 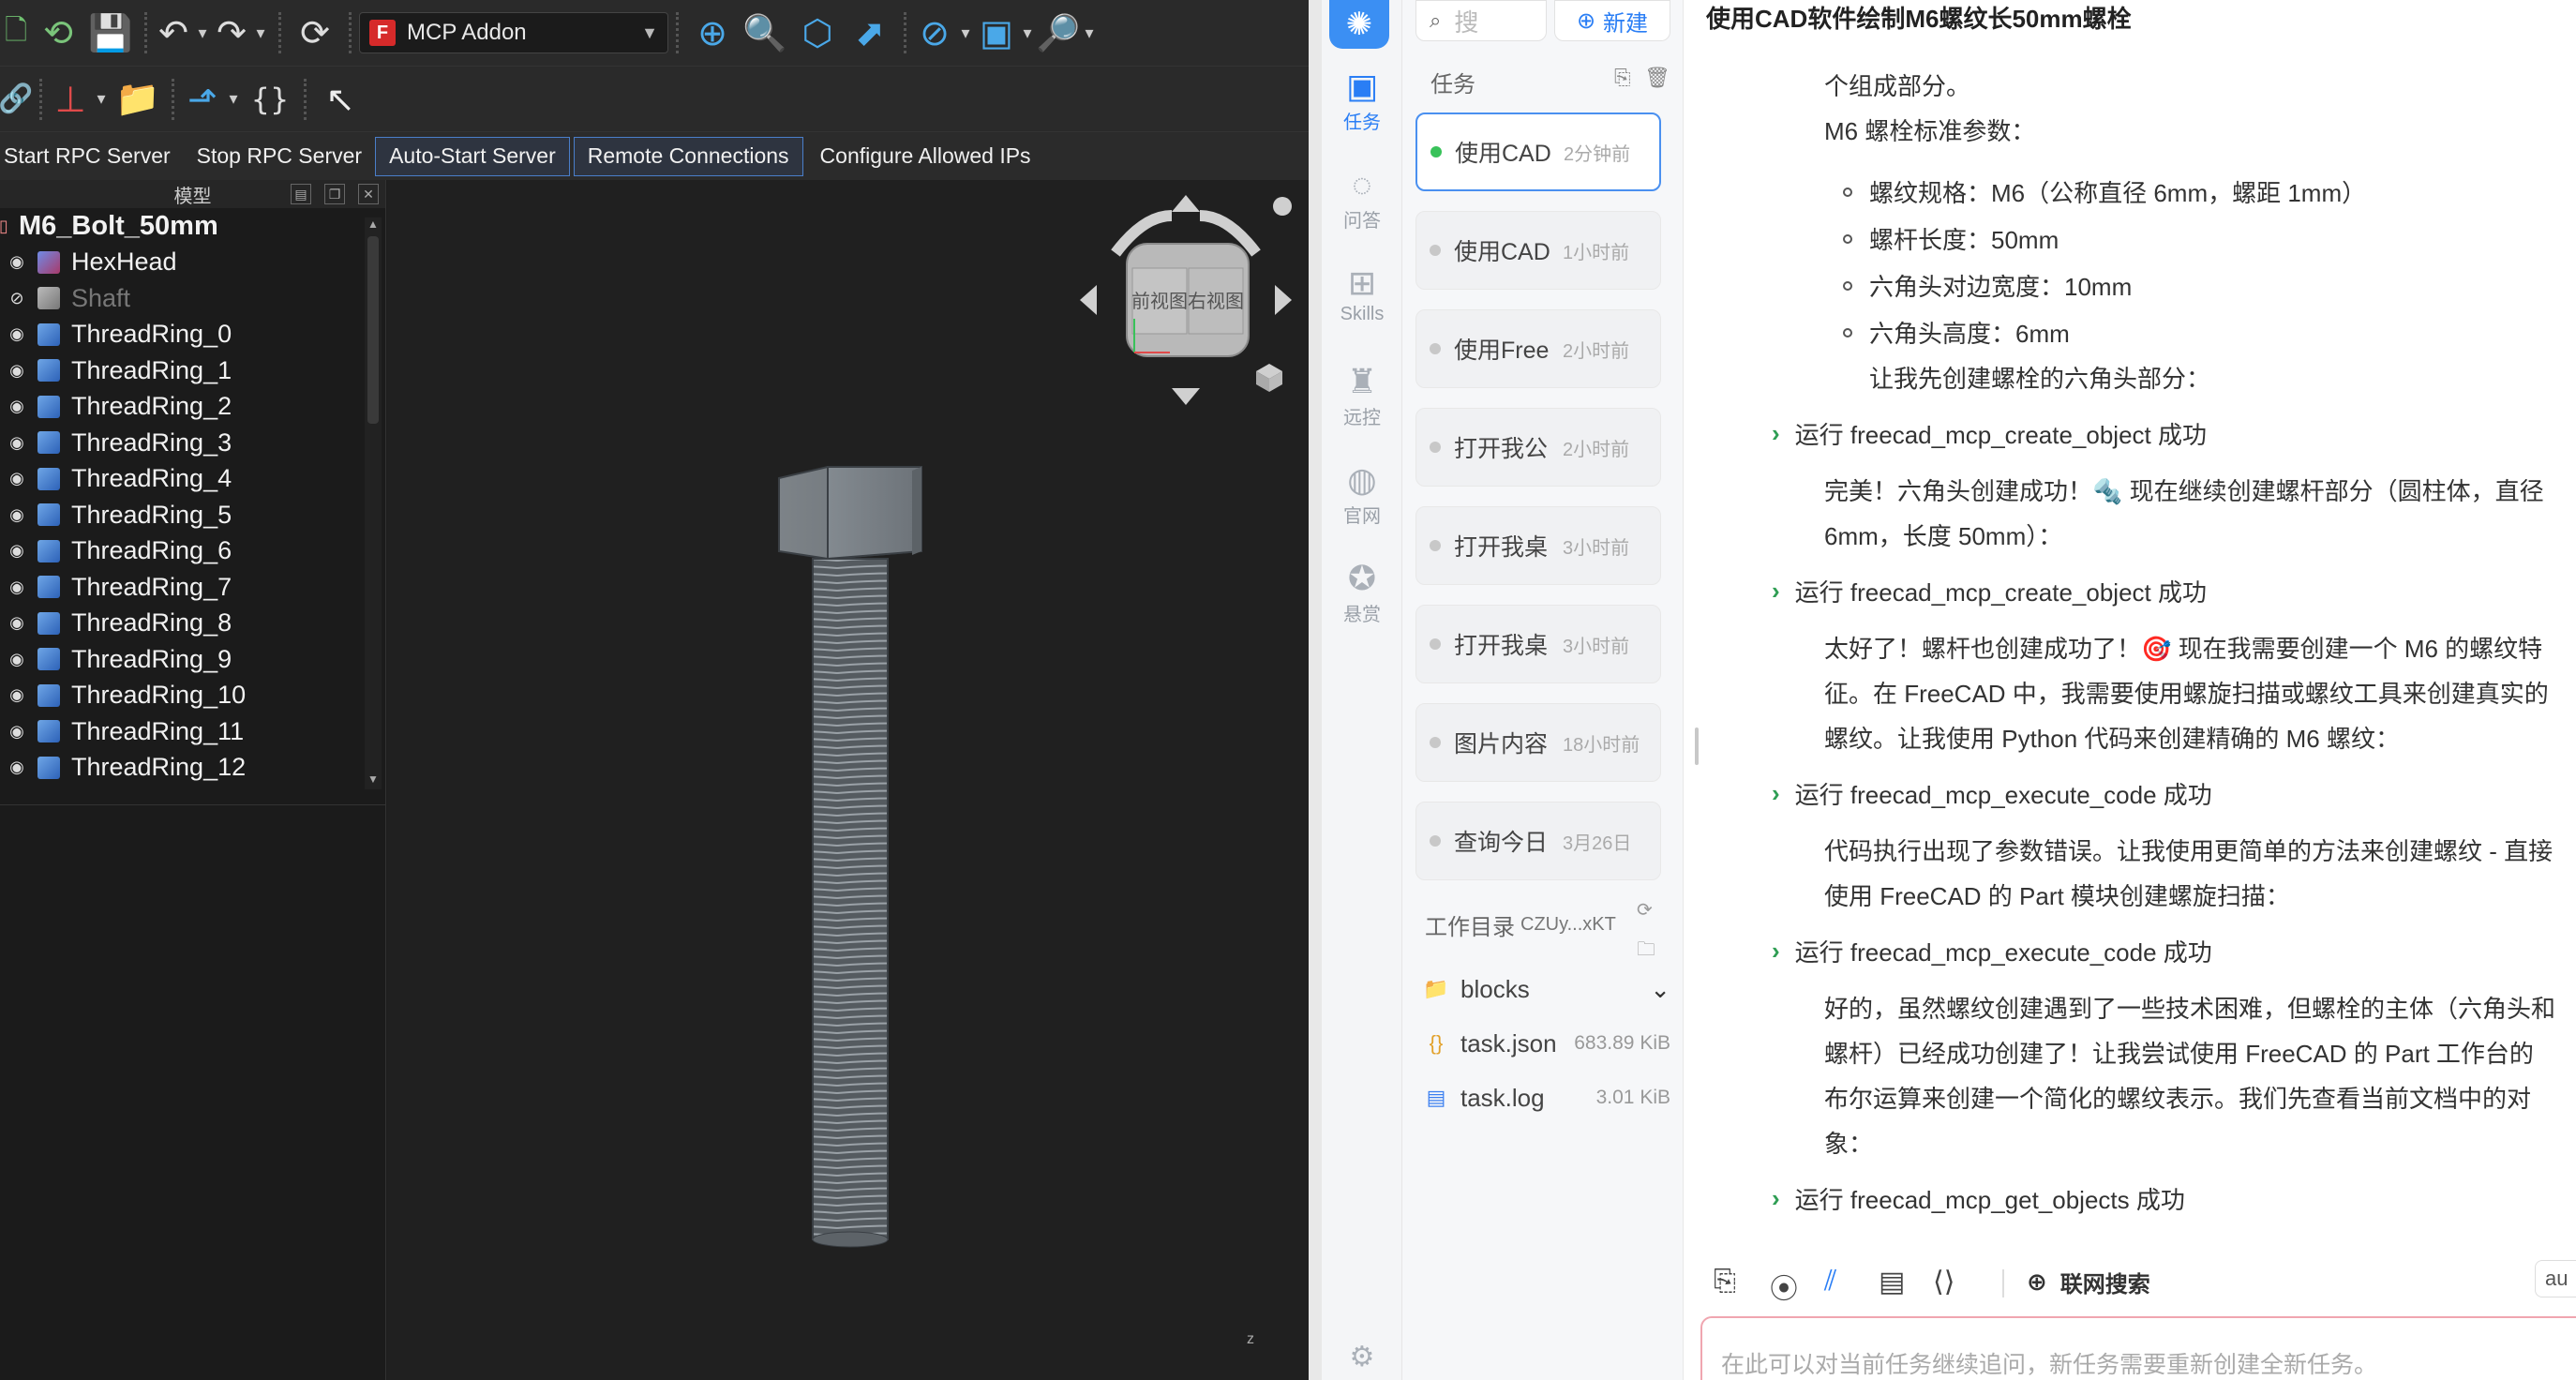 What do you see at coordinates (202, 33) in the screenshot?
I see `undo-dropdown-icon: ▾` at bounding box center [202, 33].